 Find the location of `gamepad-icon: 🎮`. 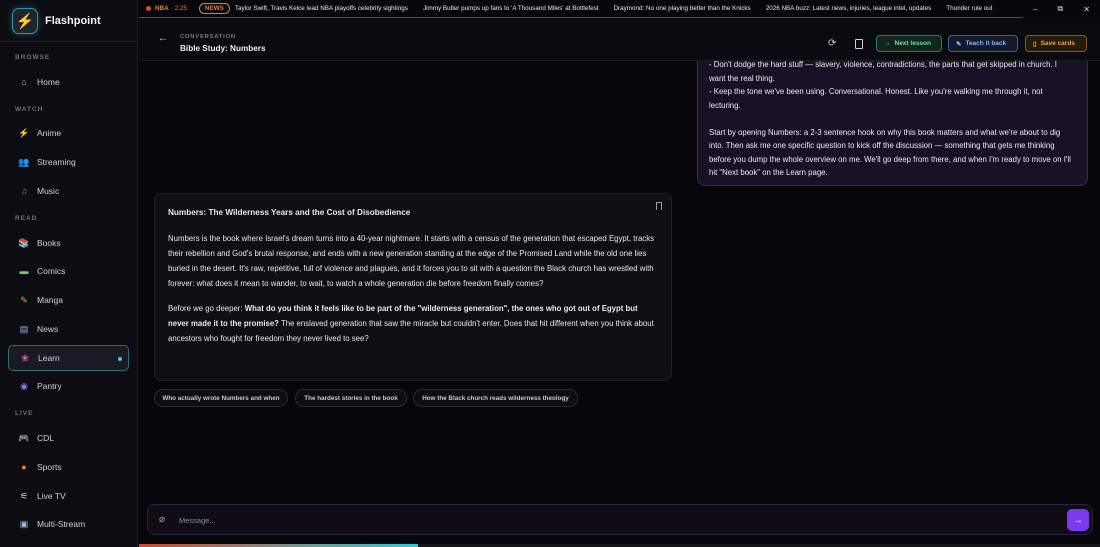

gamepad-icon: 🎮 is located at coordinates (24, 437).